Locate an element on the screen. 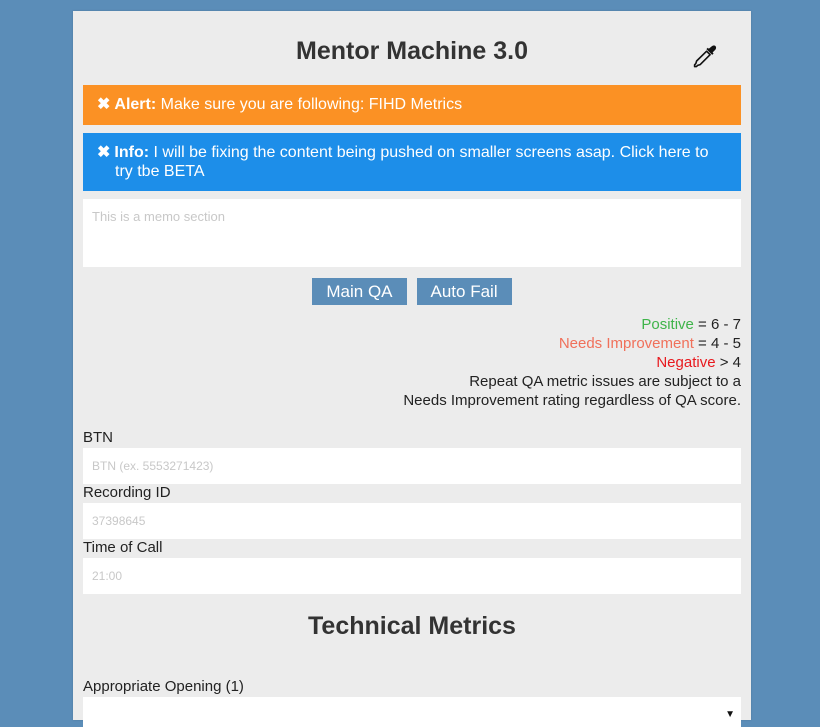  needs-improvement-label: Needs Improvement is located at coordinates (626, 343).